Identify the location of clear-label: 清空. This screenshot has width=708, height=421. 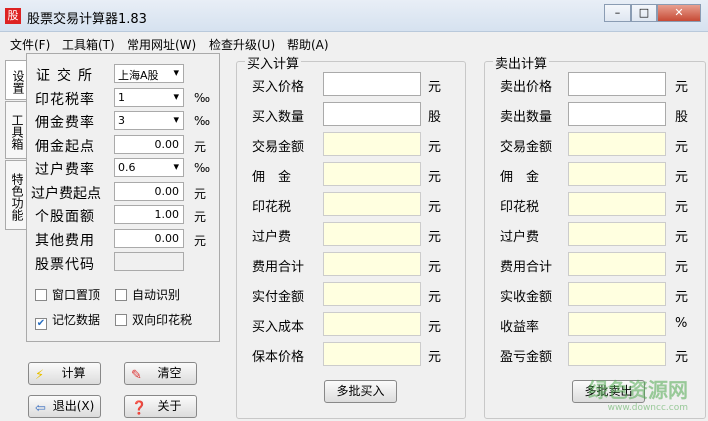
(169, 373).